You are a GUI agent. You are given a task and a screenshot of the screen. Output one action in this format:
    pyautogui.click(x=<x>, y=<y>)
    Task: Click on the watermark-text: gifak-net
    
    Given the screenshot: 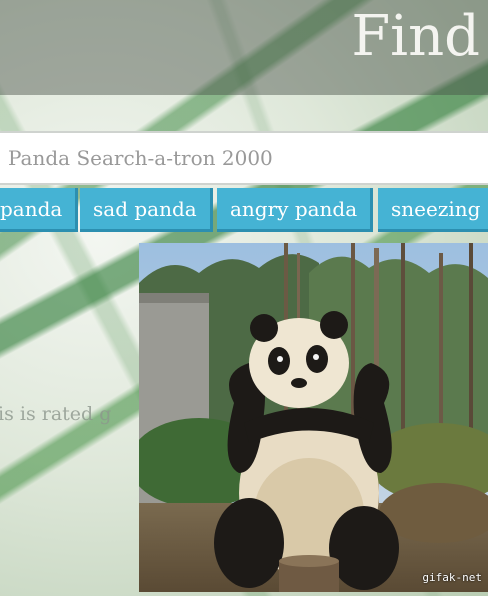 What is the action you would take?
    pyautogui.click(x=452, y=577)
    